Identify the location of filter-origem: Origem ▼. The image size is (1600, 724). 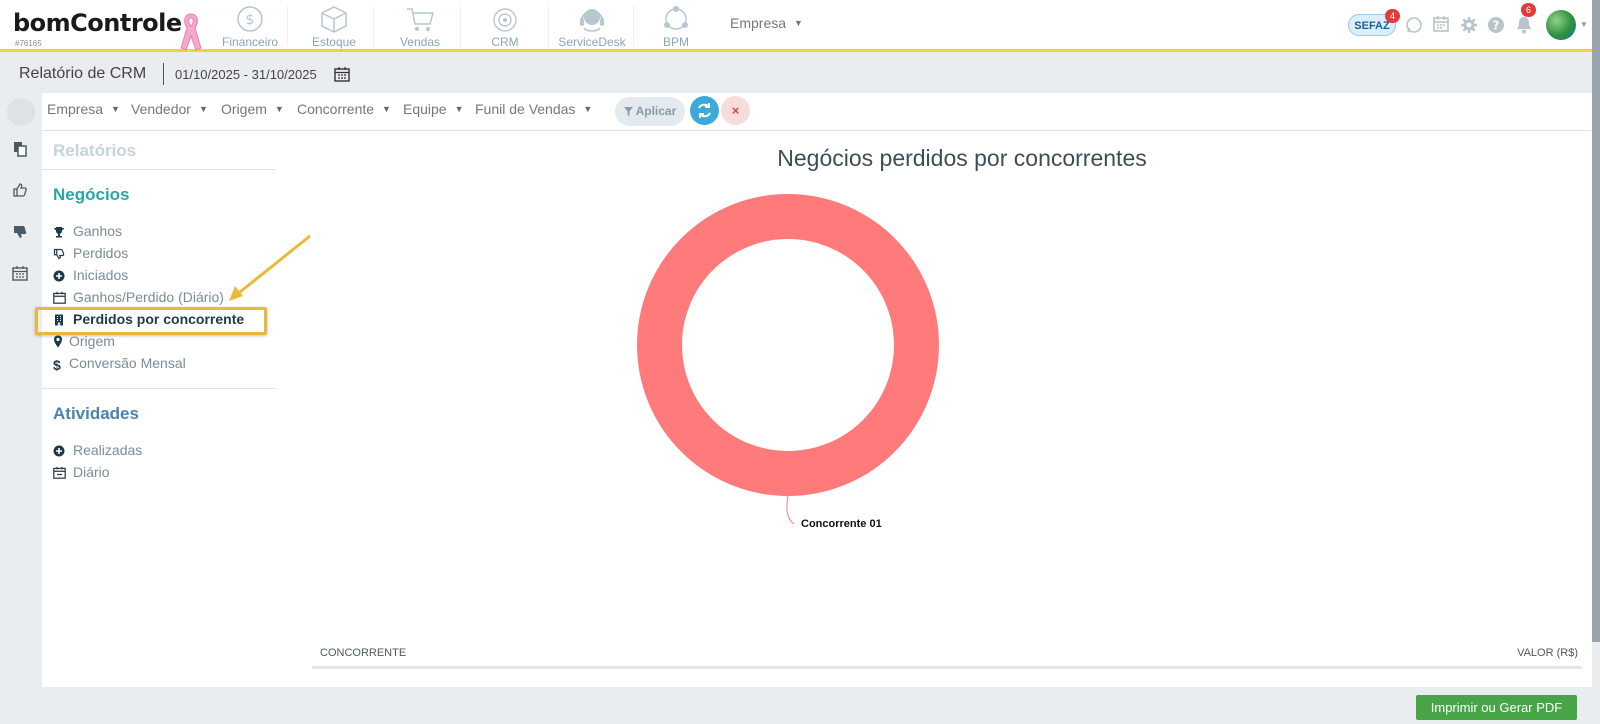
(252, 109).